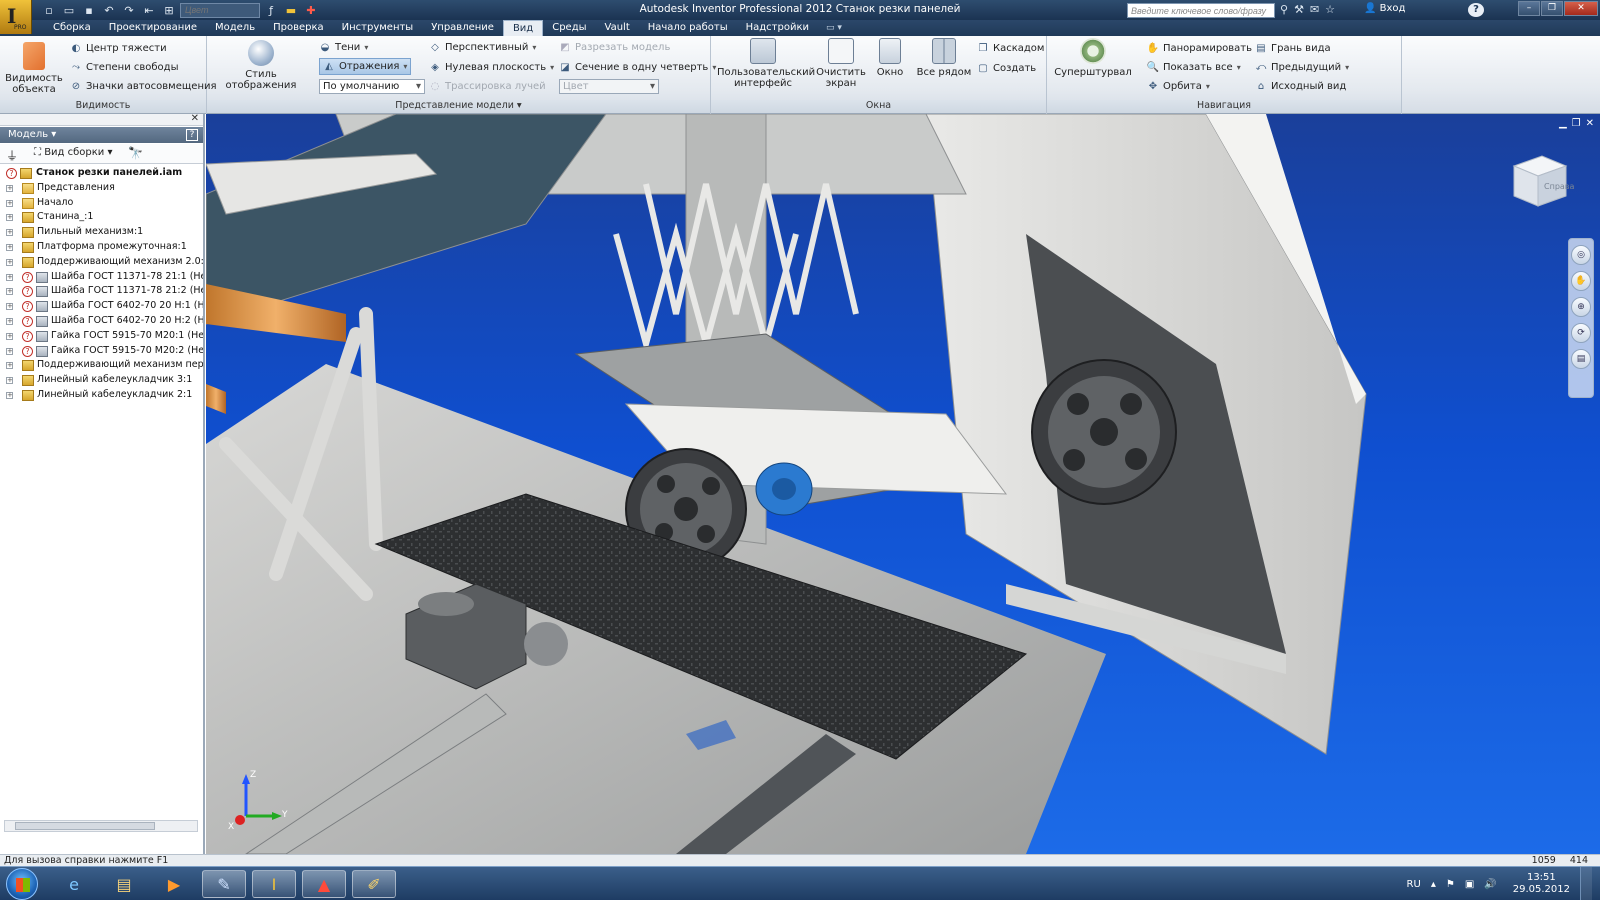 Image resolution: width=1600 pixels, height=900 pixels. What do you see at coordinates (34, 66) in the screenshot?
I see `object-visibility-button: Видимость объекта` at bounding box center [34, 66].